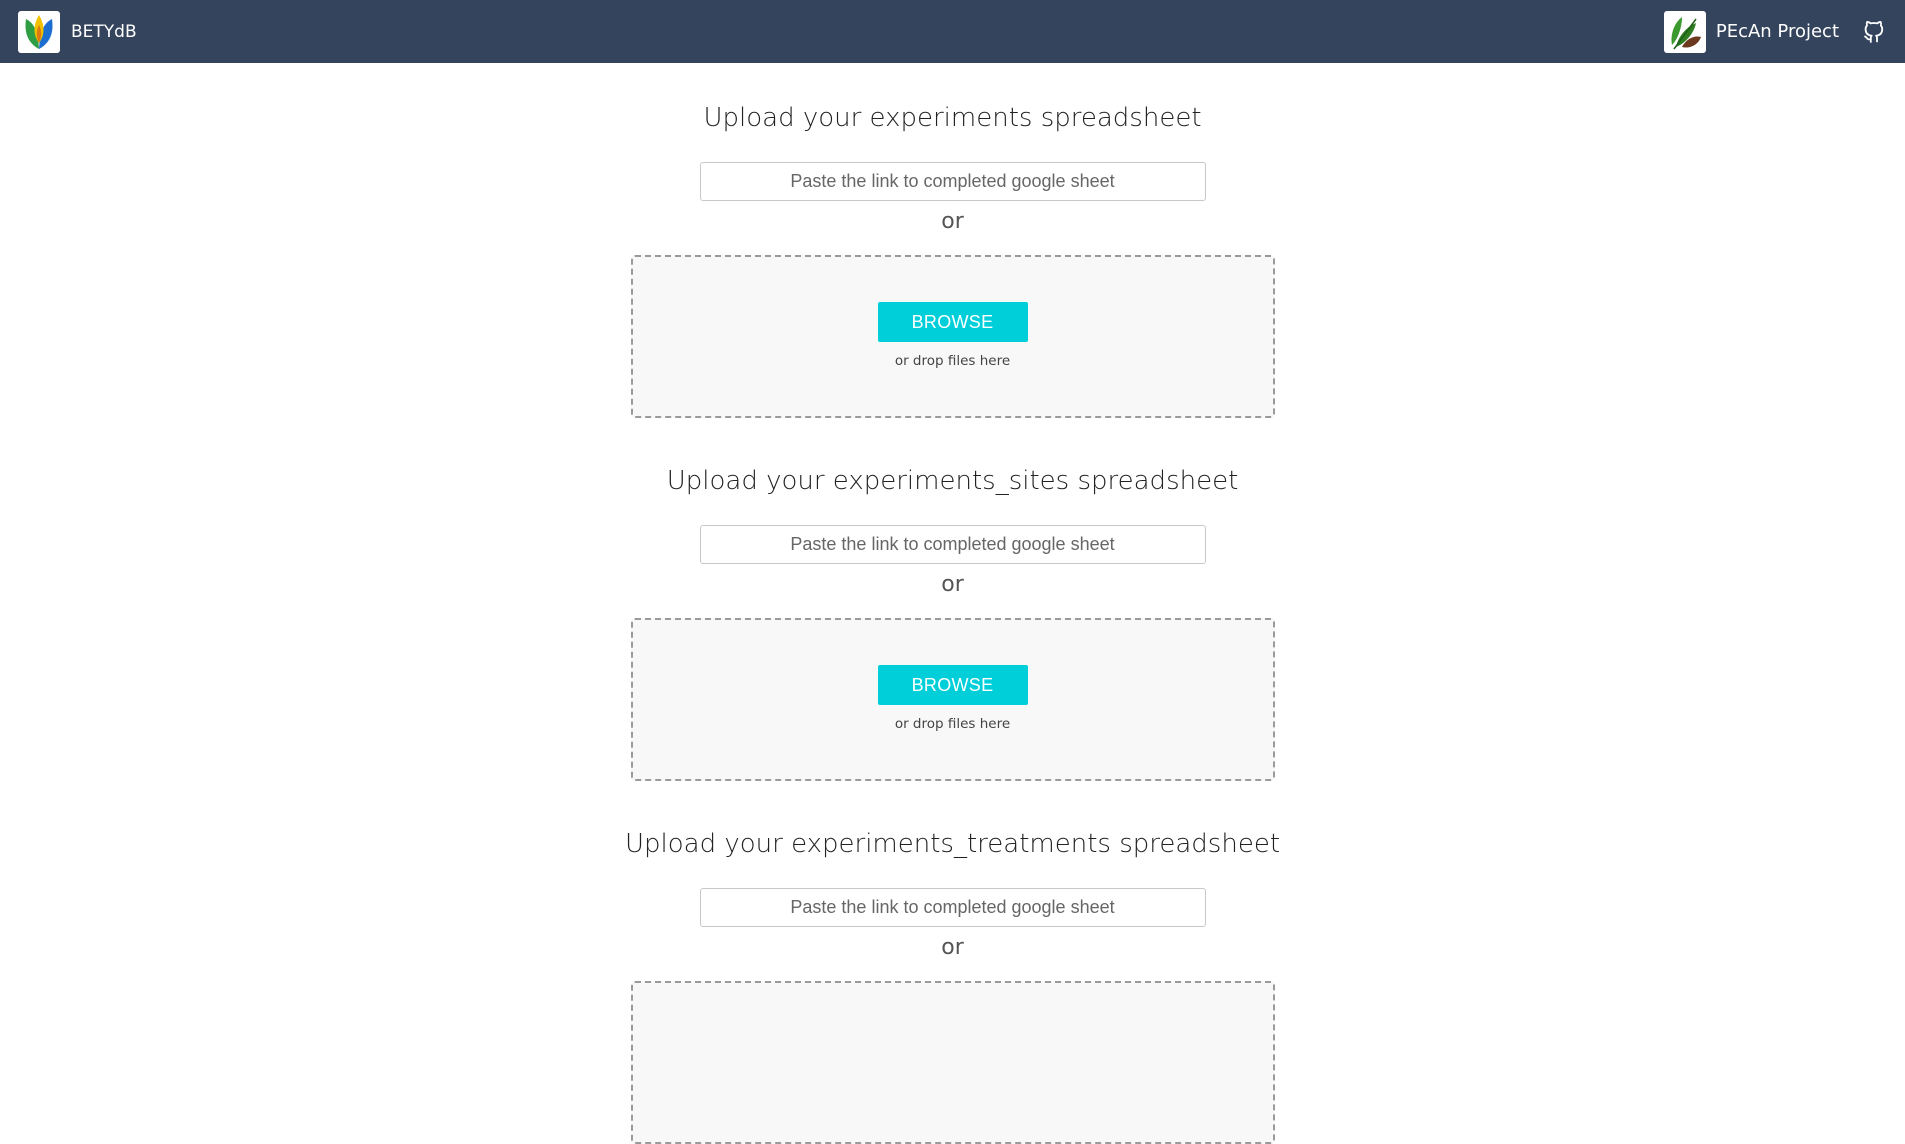 Image resolution: width=1905 pixels, height=1144 pixels. I want to click on nav-right: PEcAn Project, so click(1775, 31).